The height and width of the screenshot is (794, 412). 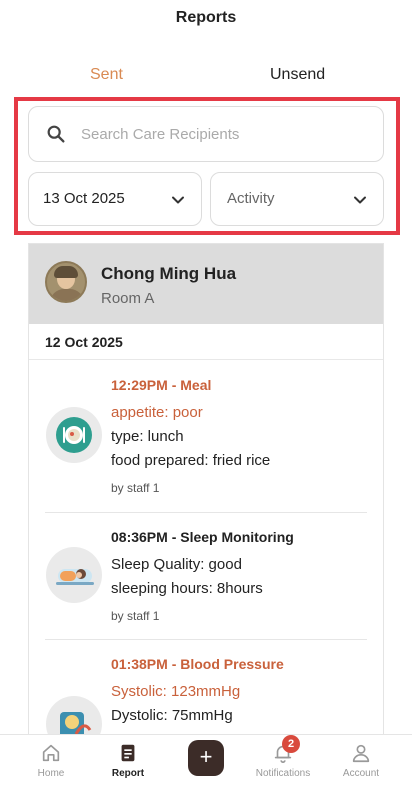 I want to click on entry-detail: Systolic: 123mmHg, so click(x=176, y=691).